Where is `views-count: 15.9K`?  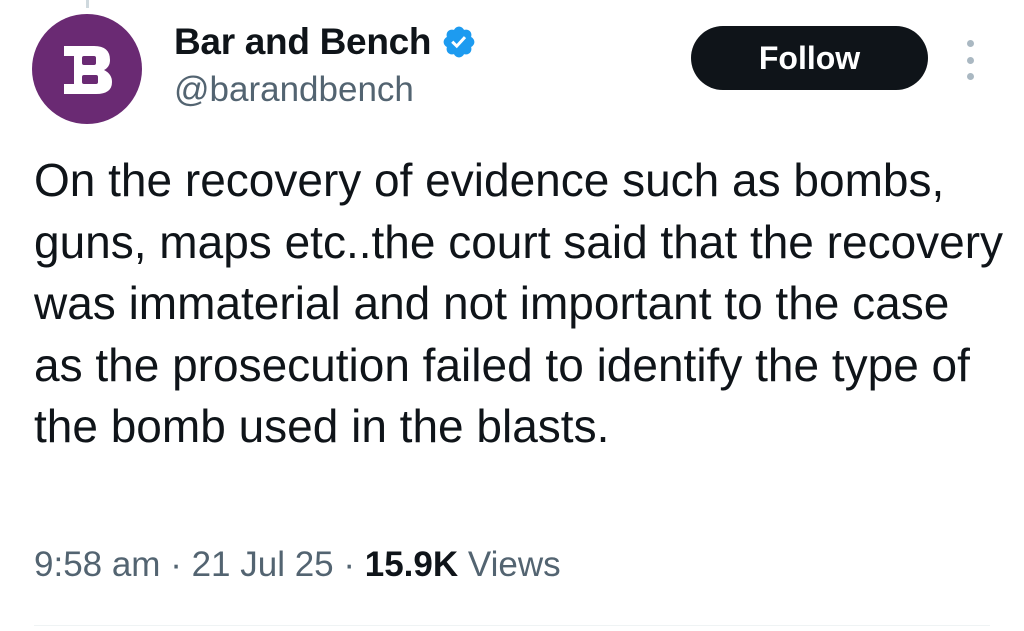 views-count: 15.9K is located at coordinates (411, 564).